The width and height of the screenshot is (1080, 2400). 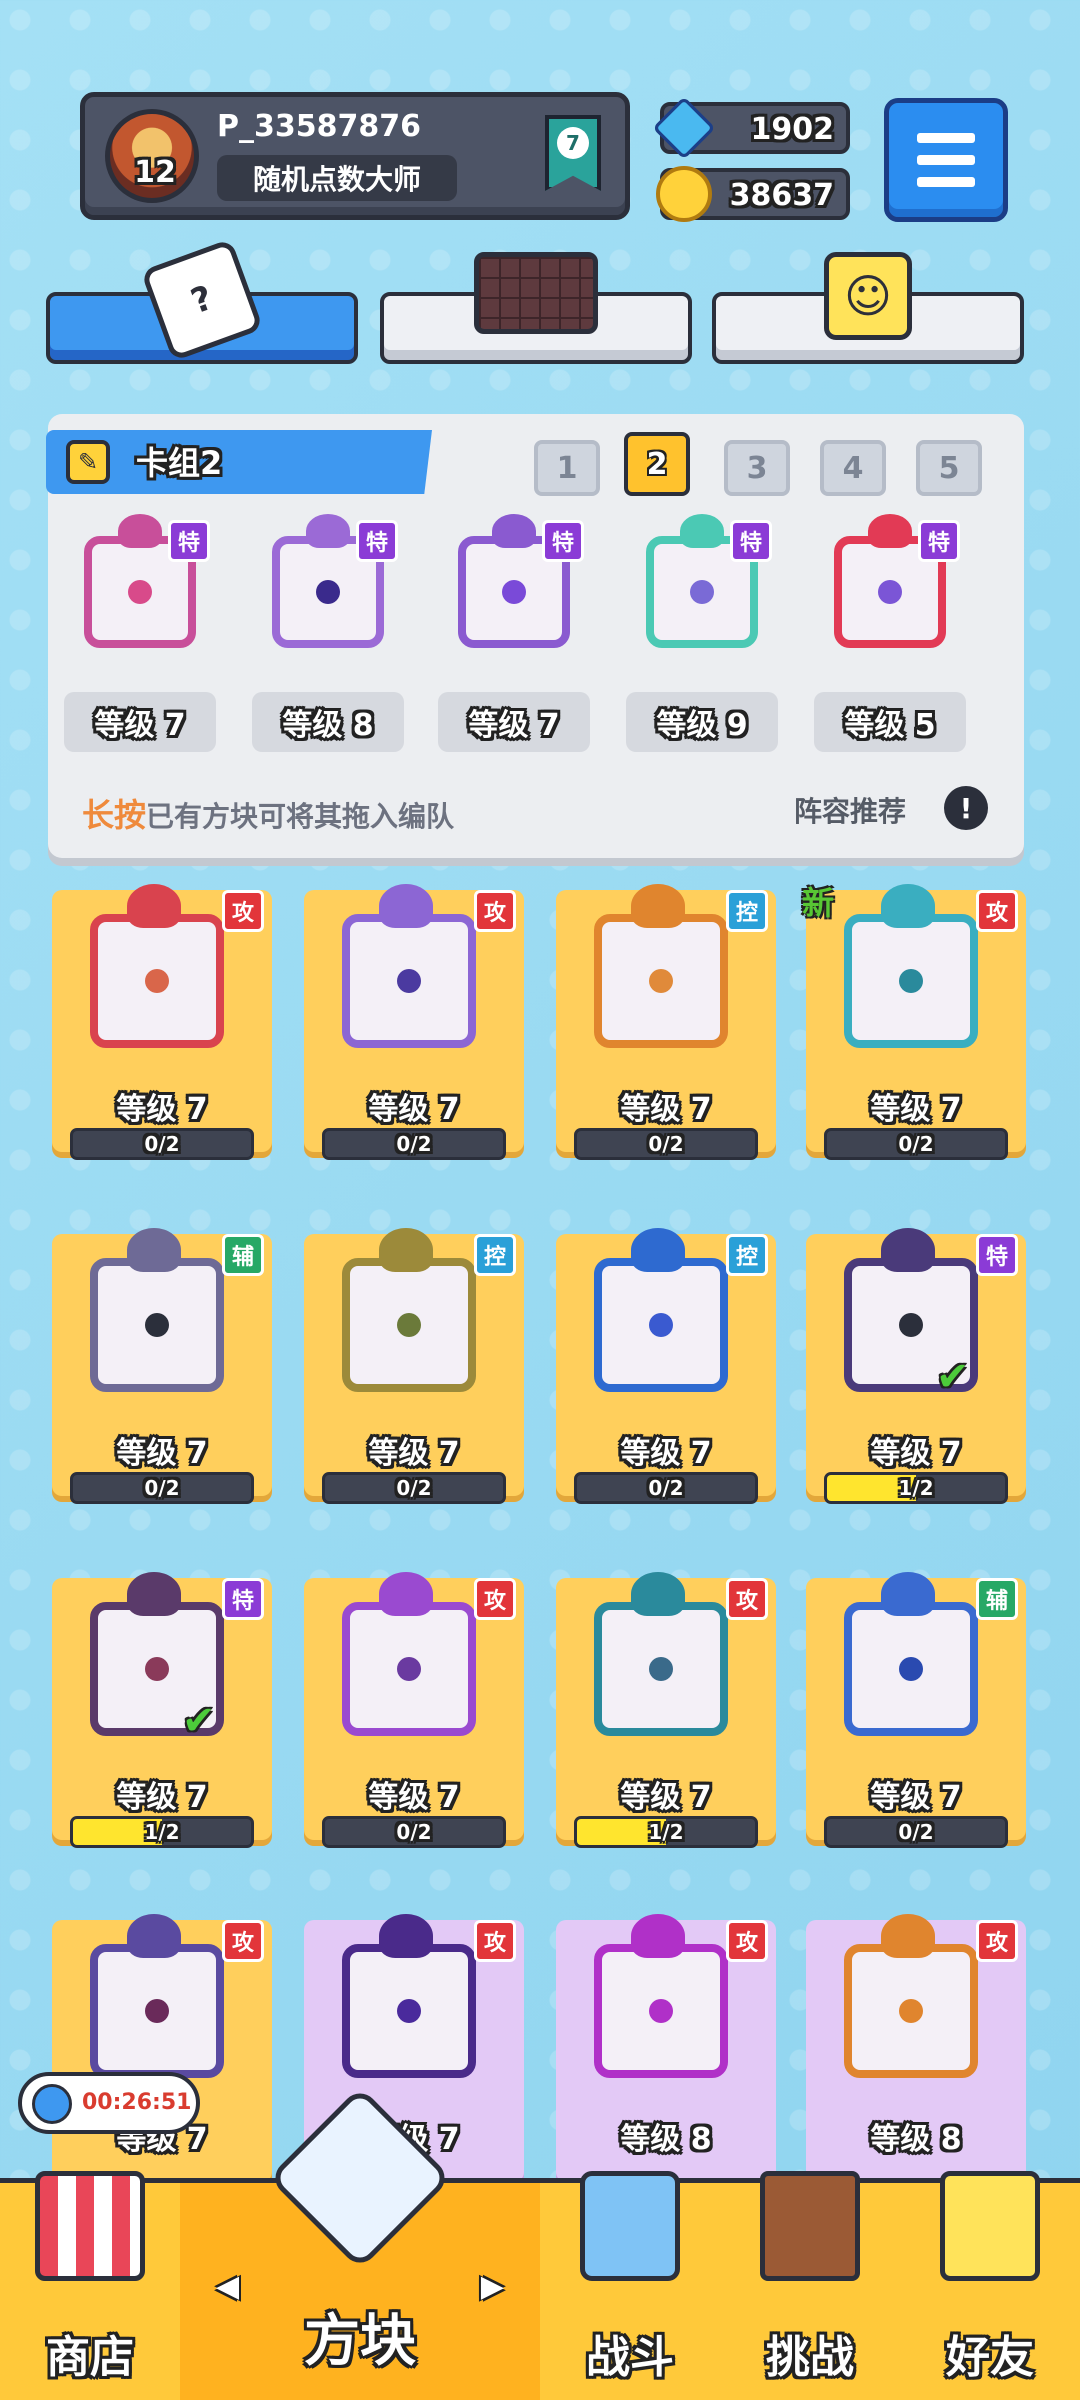 What do you see at coordinates (90, 2285) in the screenshot?
I see `nav-shop: 商店` at bounding box center [90, 2285].